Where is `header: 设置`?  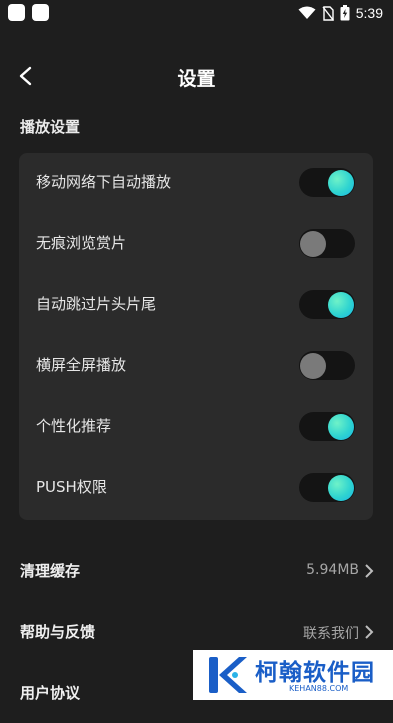
header: 设置 is located at coordinates (196, 76).